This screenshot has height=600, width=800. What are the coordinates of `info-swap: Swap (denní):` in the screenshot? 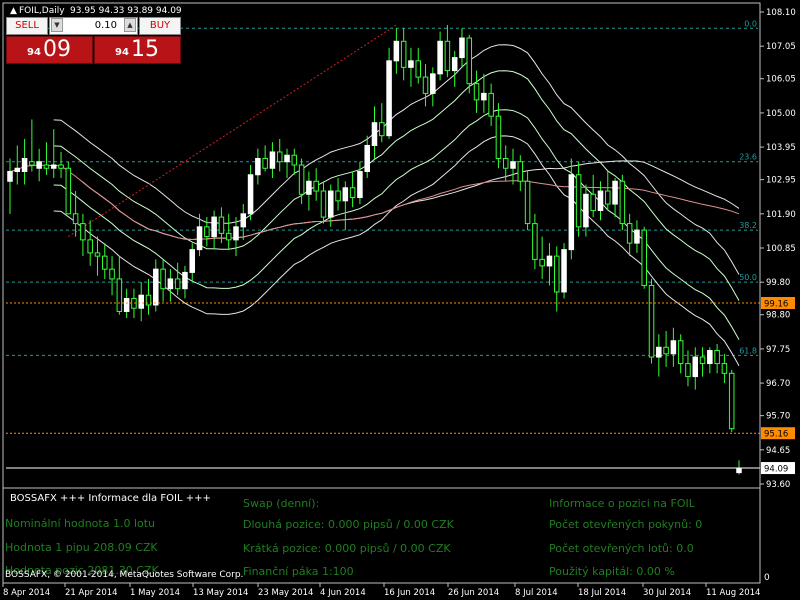 It's located at (281, 503).